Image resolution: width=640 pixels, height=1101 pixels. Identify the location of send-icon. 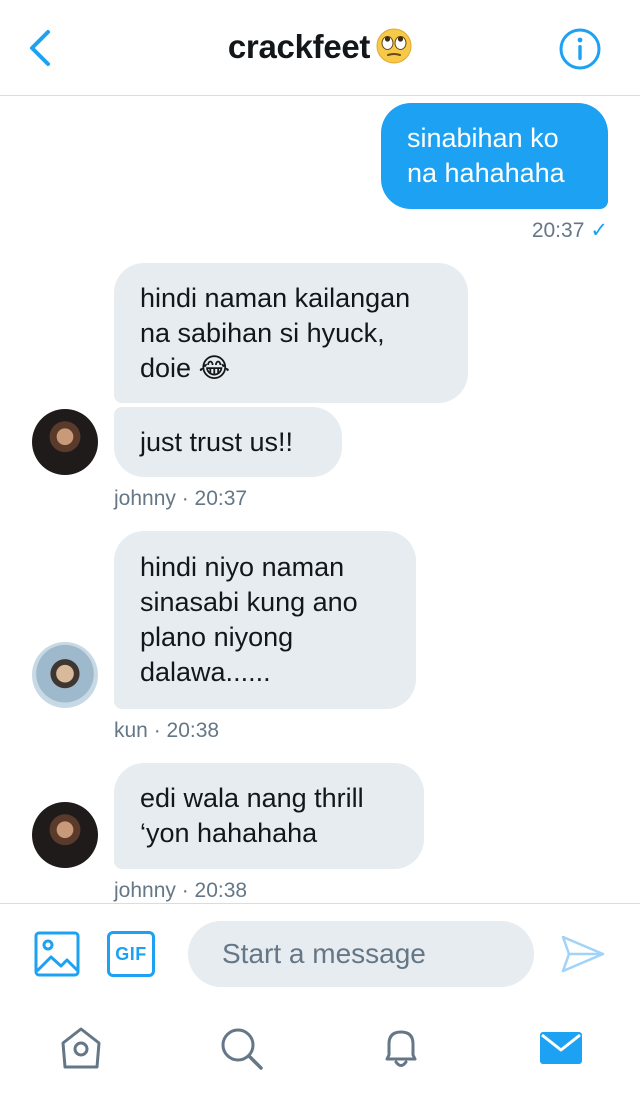
(583, 954).